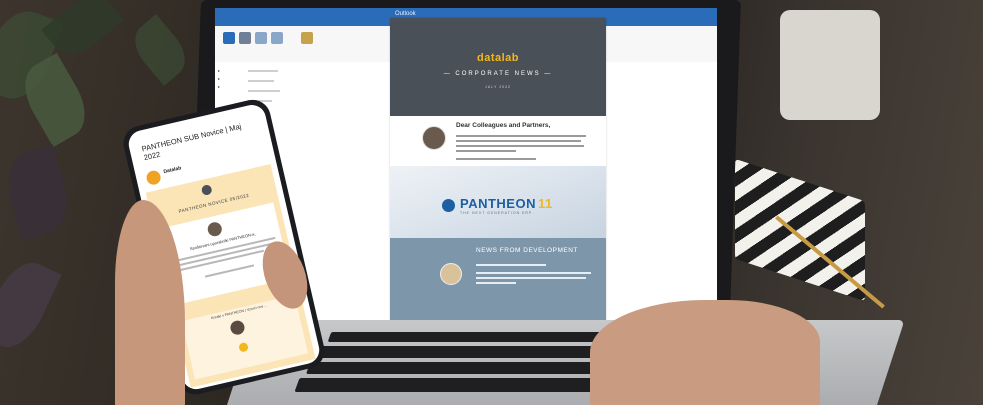 The height and width of the screenshot is (405, 983). I want to click on sender-avatar, so click(153, 178).